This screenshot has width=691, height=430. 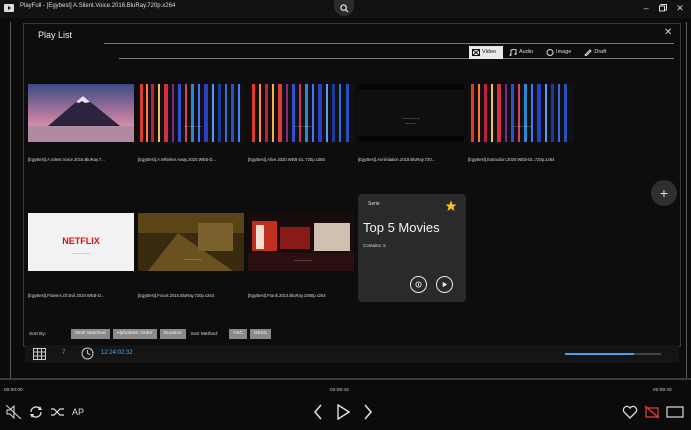 What do you see at coordinates (541, 52) in the screenshot?
I see `media-tabs: Video Audio Image Draft` at bounding box center [541, 52].